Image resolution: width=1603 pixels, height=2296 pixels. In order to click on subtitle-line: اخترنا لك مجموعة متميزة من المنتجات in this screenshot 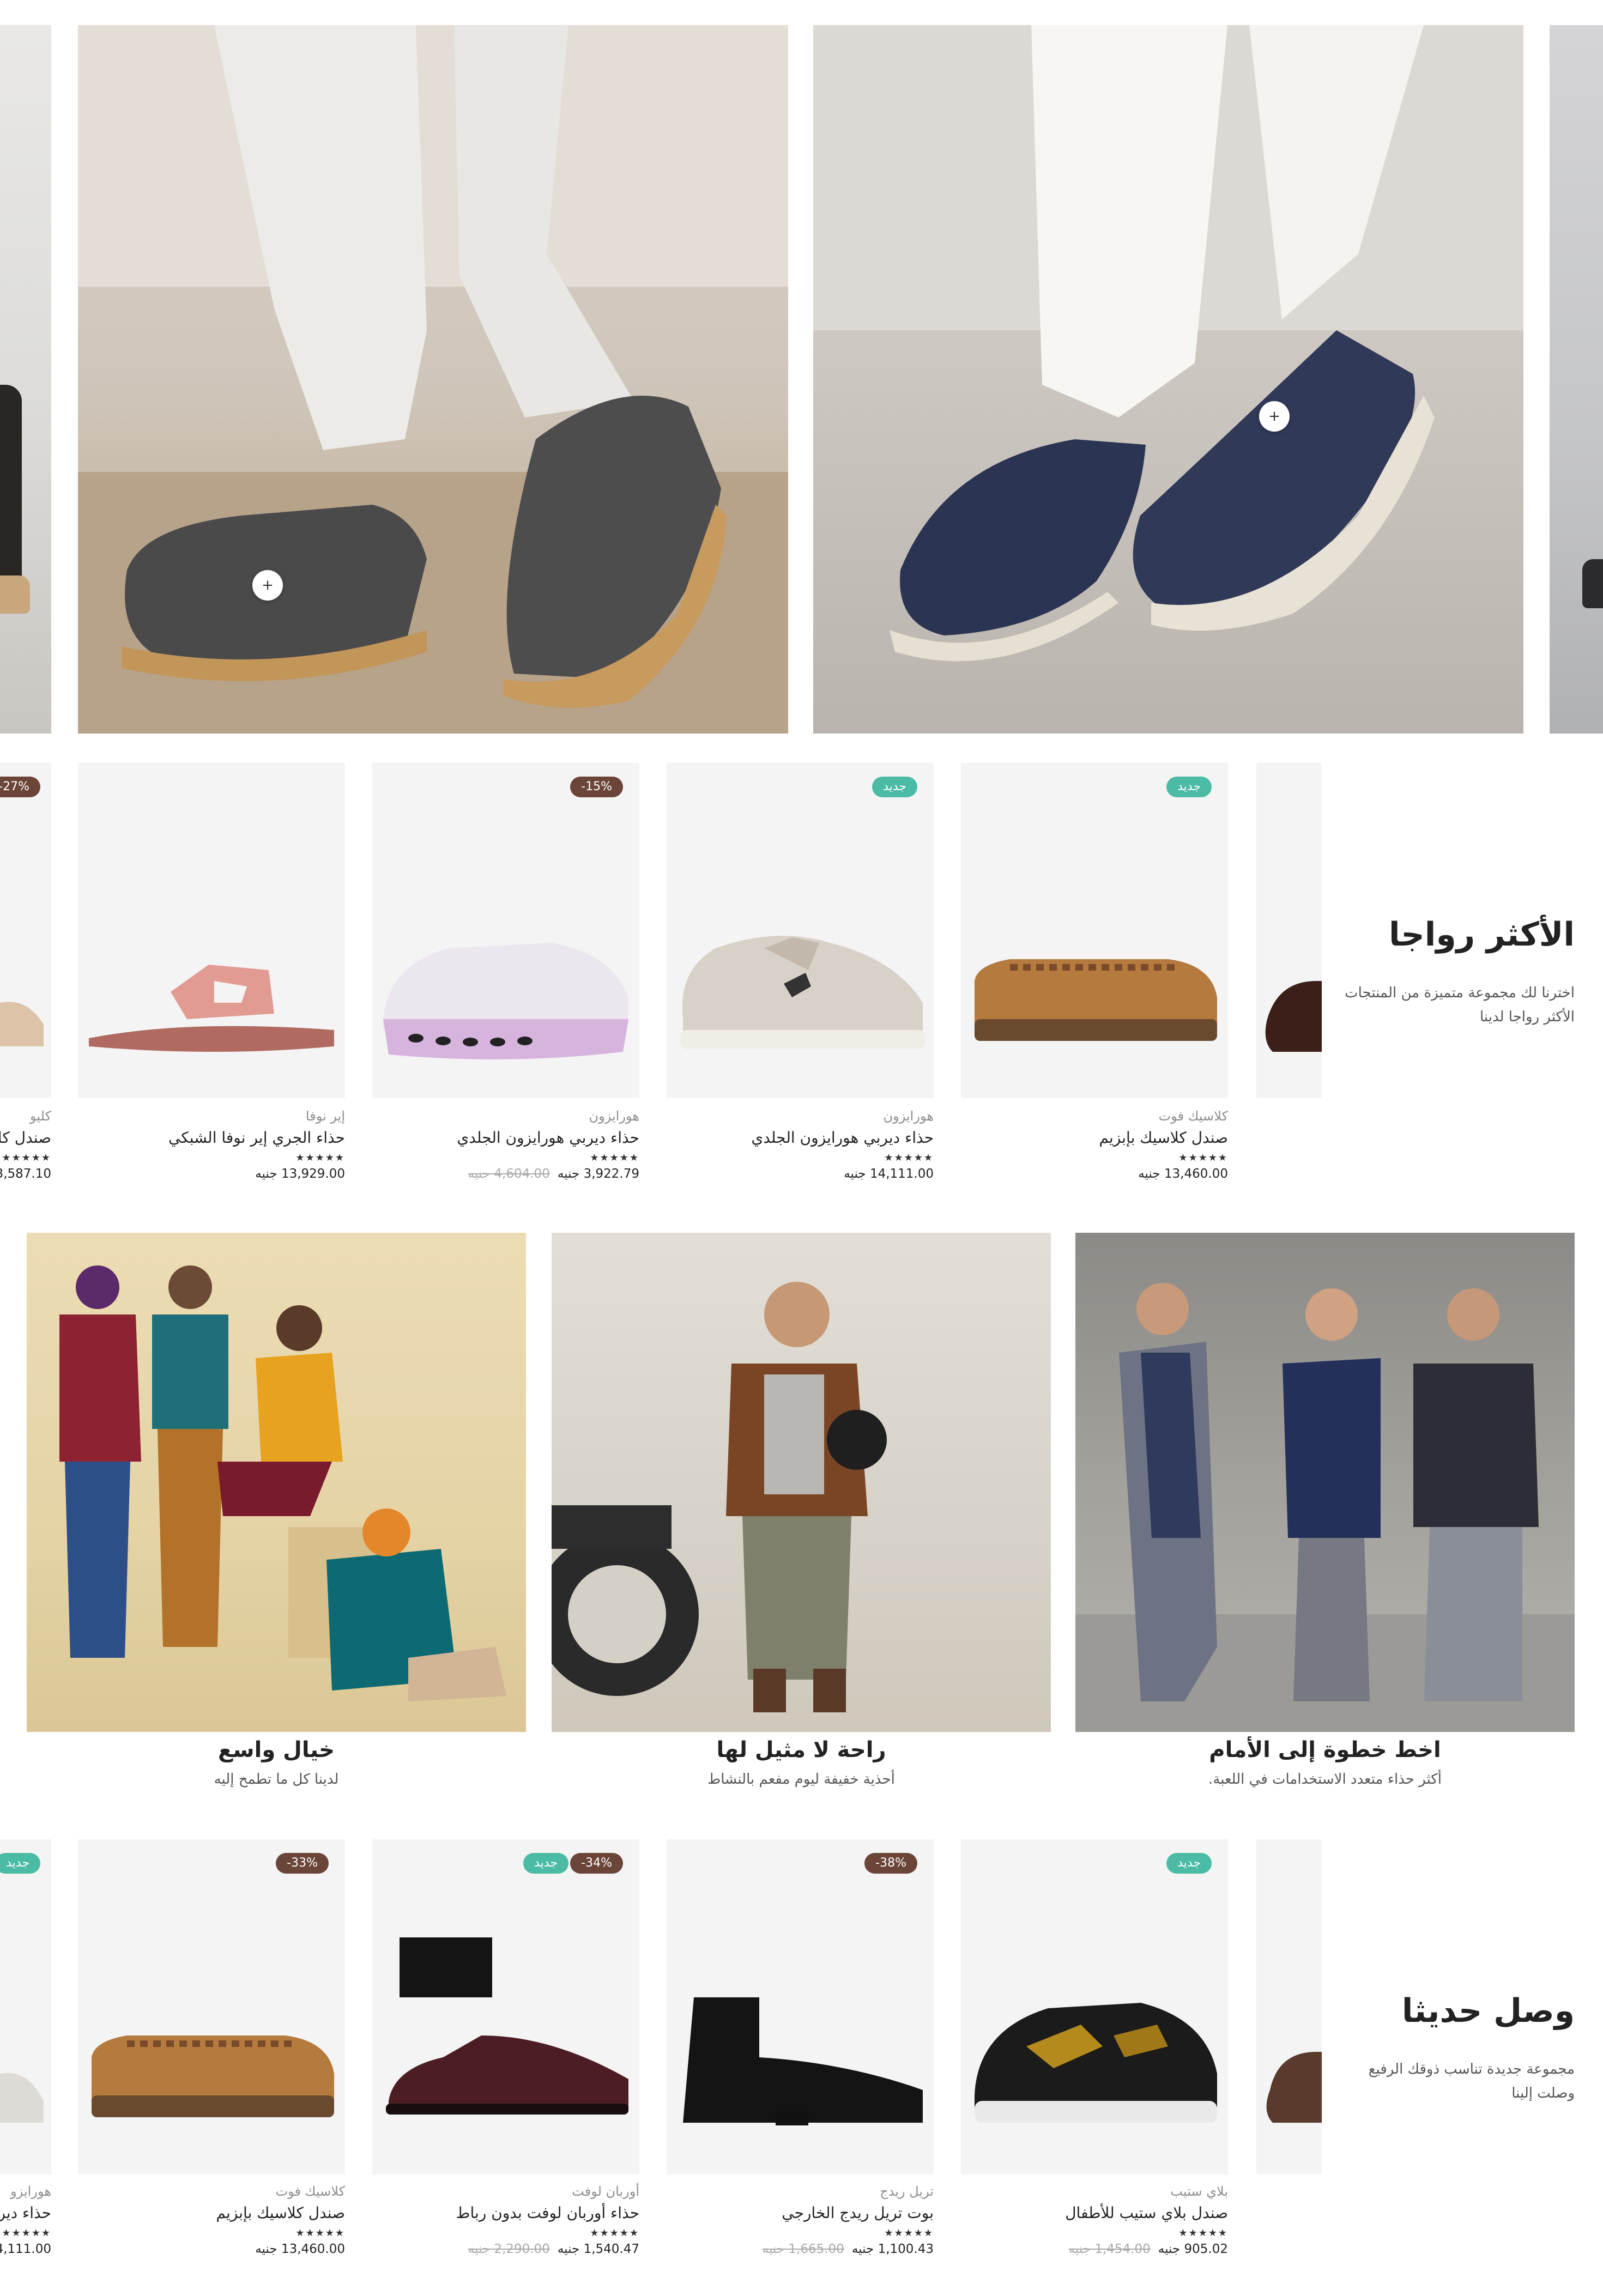, I will do `click(1460, 993)`.